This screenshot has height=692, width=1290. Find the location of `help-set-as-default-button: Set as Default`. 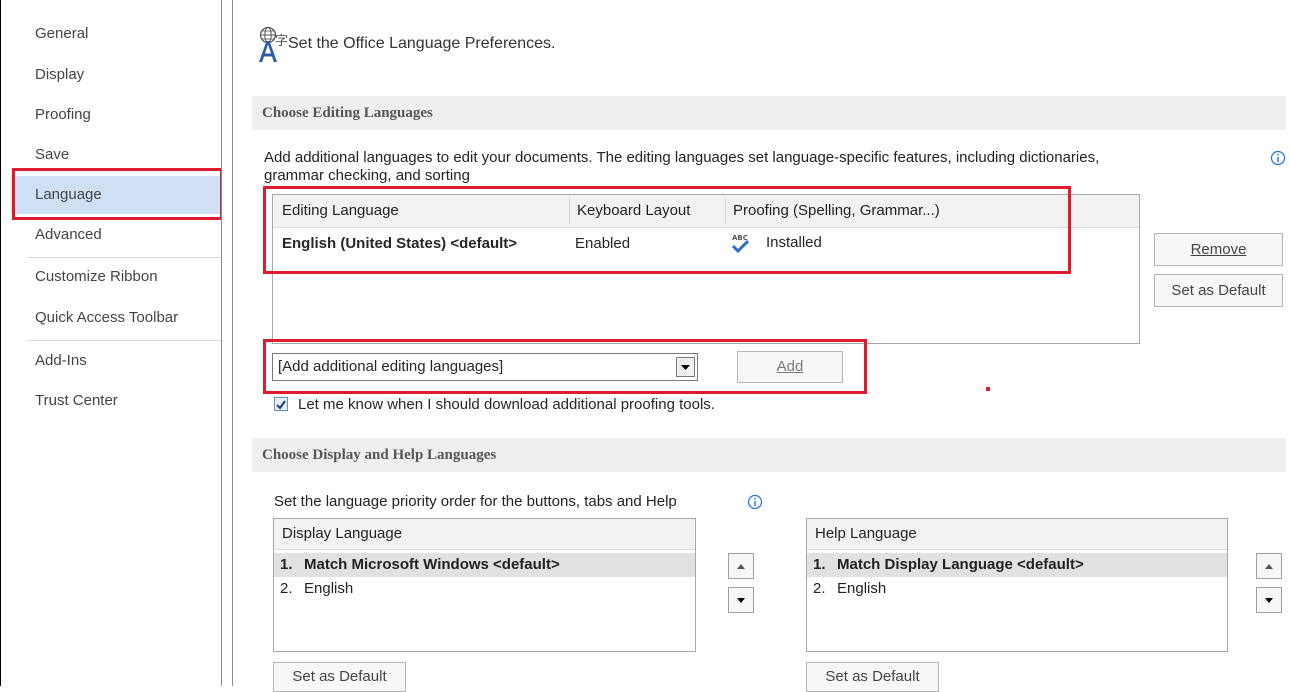

help-set-as-default-button: Set as Default is located at coordinates (872, 677).